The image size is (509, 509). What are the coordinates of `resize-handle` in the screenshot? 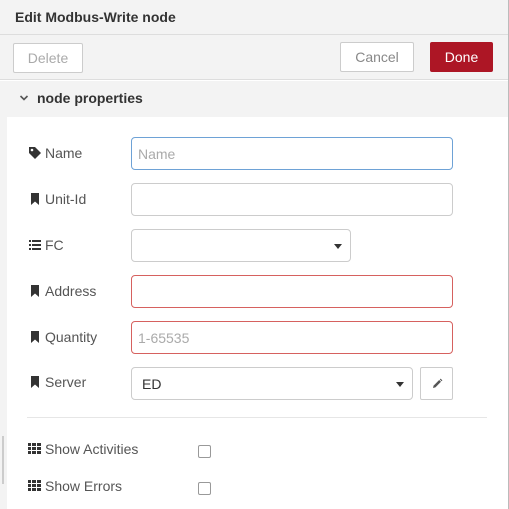 It's located at (3, 460).